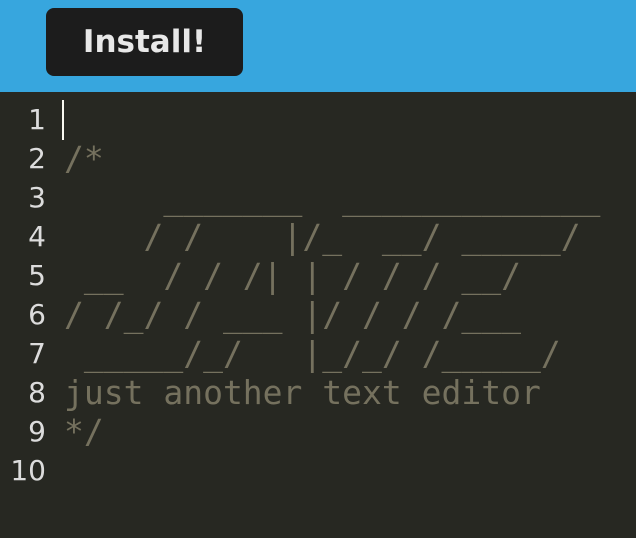 The height and width of the screenshot is (538, 636). I want to click on line-number: 10, so click(28, 470).